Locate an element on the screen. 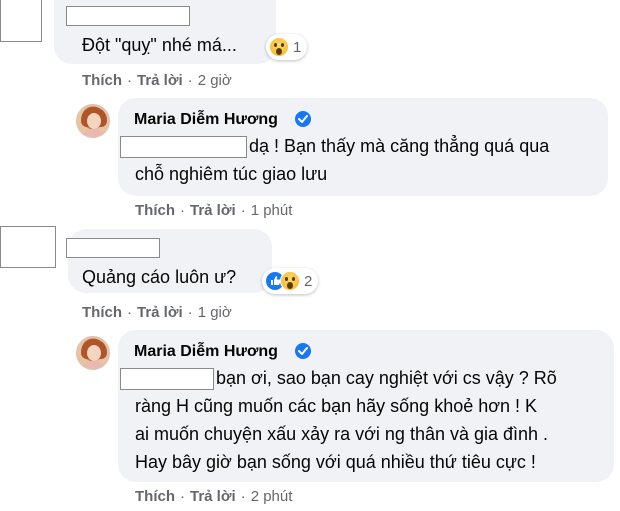  reaction-count: 1 is located at coordinates (297, 47).